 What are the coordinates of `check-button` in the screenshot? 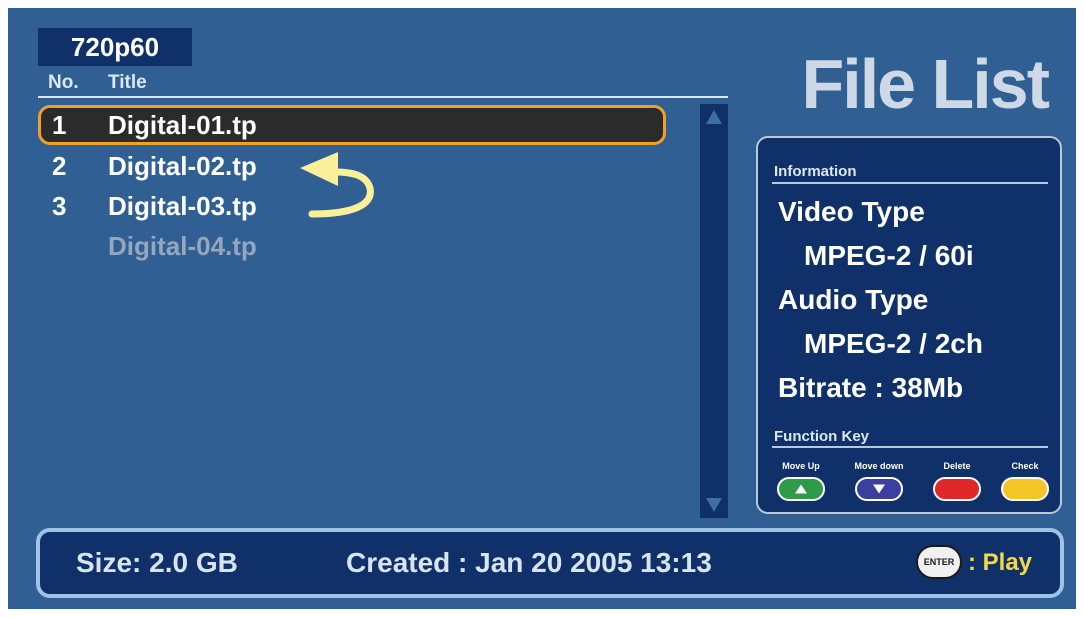 It's located at (1025, 489).